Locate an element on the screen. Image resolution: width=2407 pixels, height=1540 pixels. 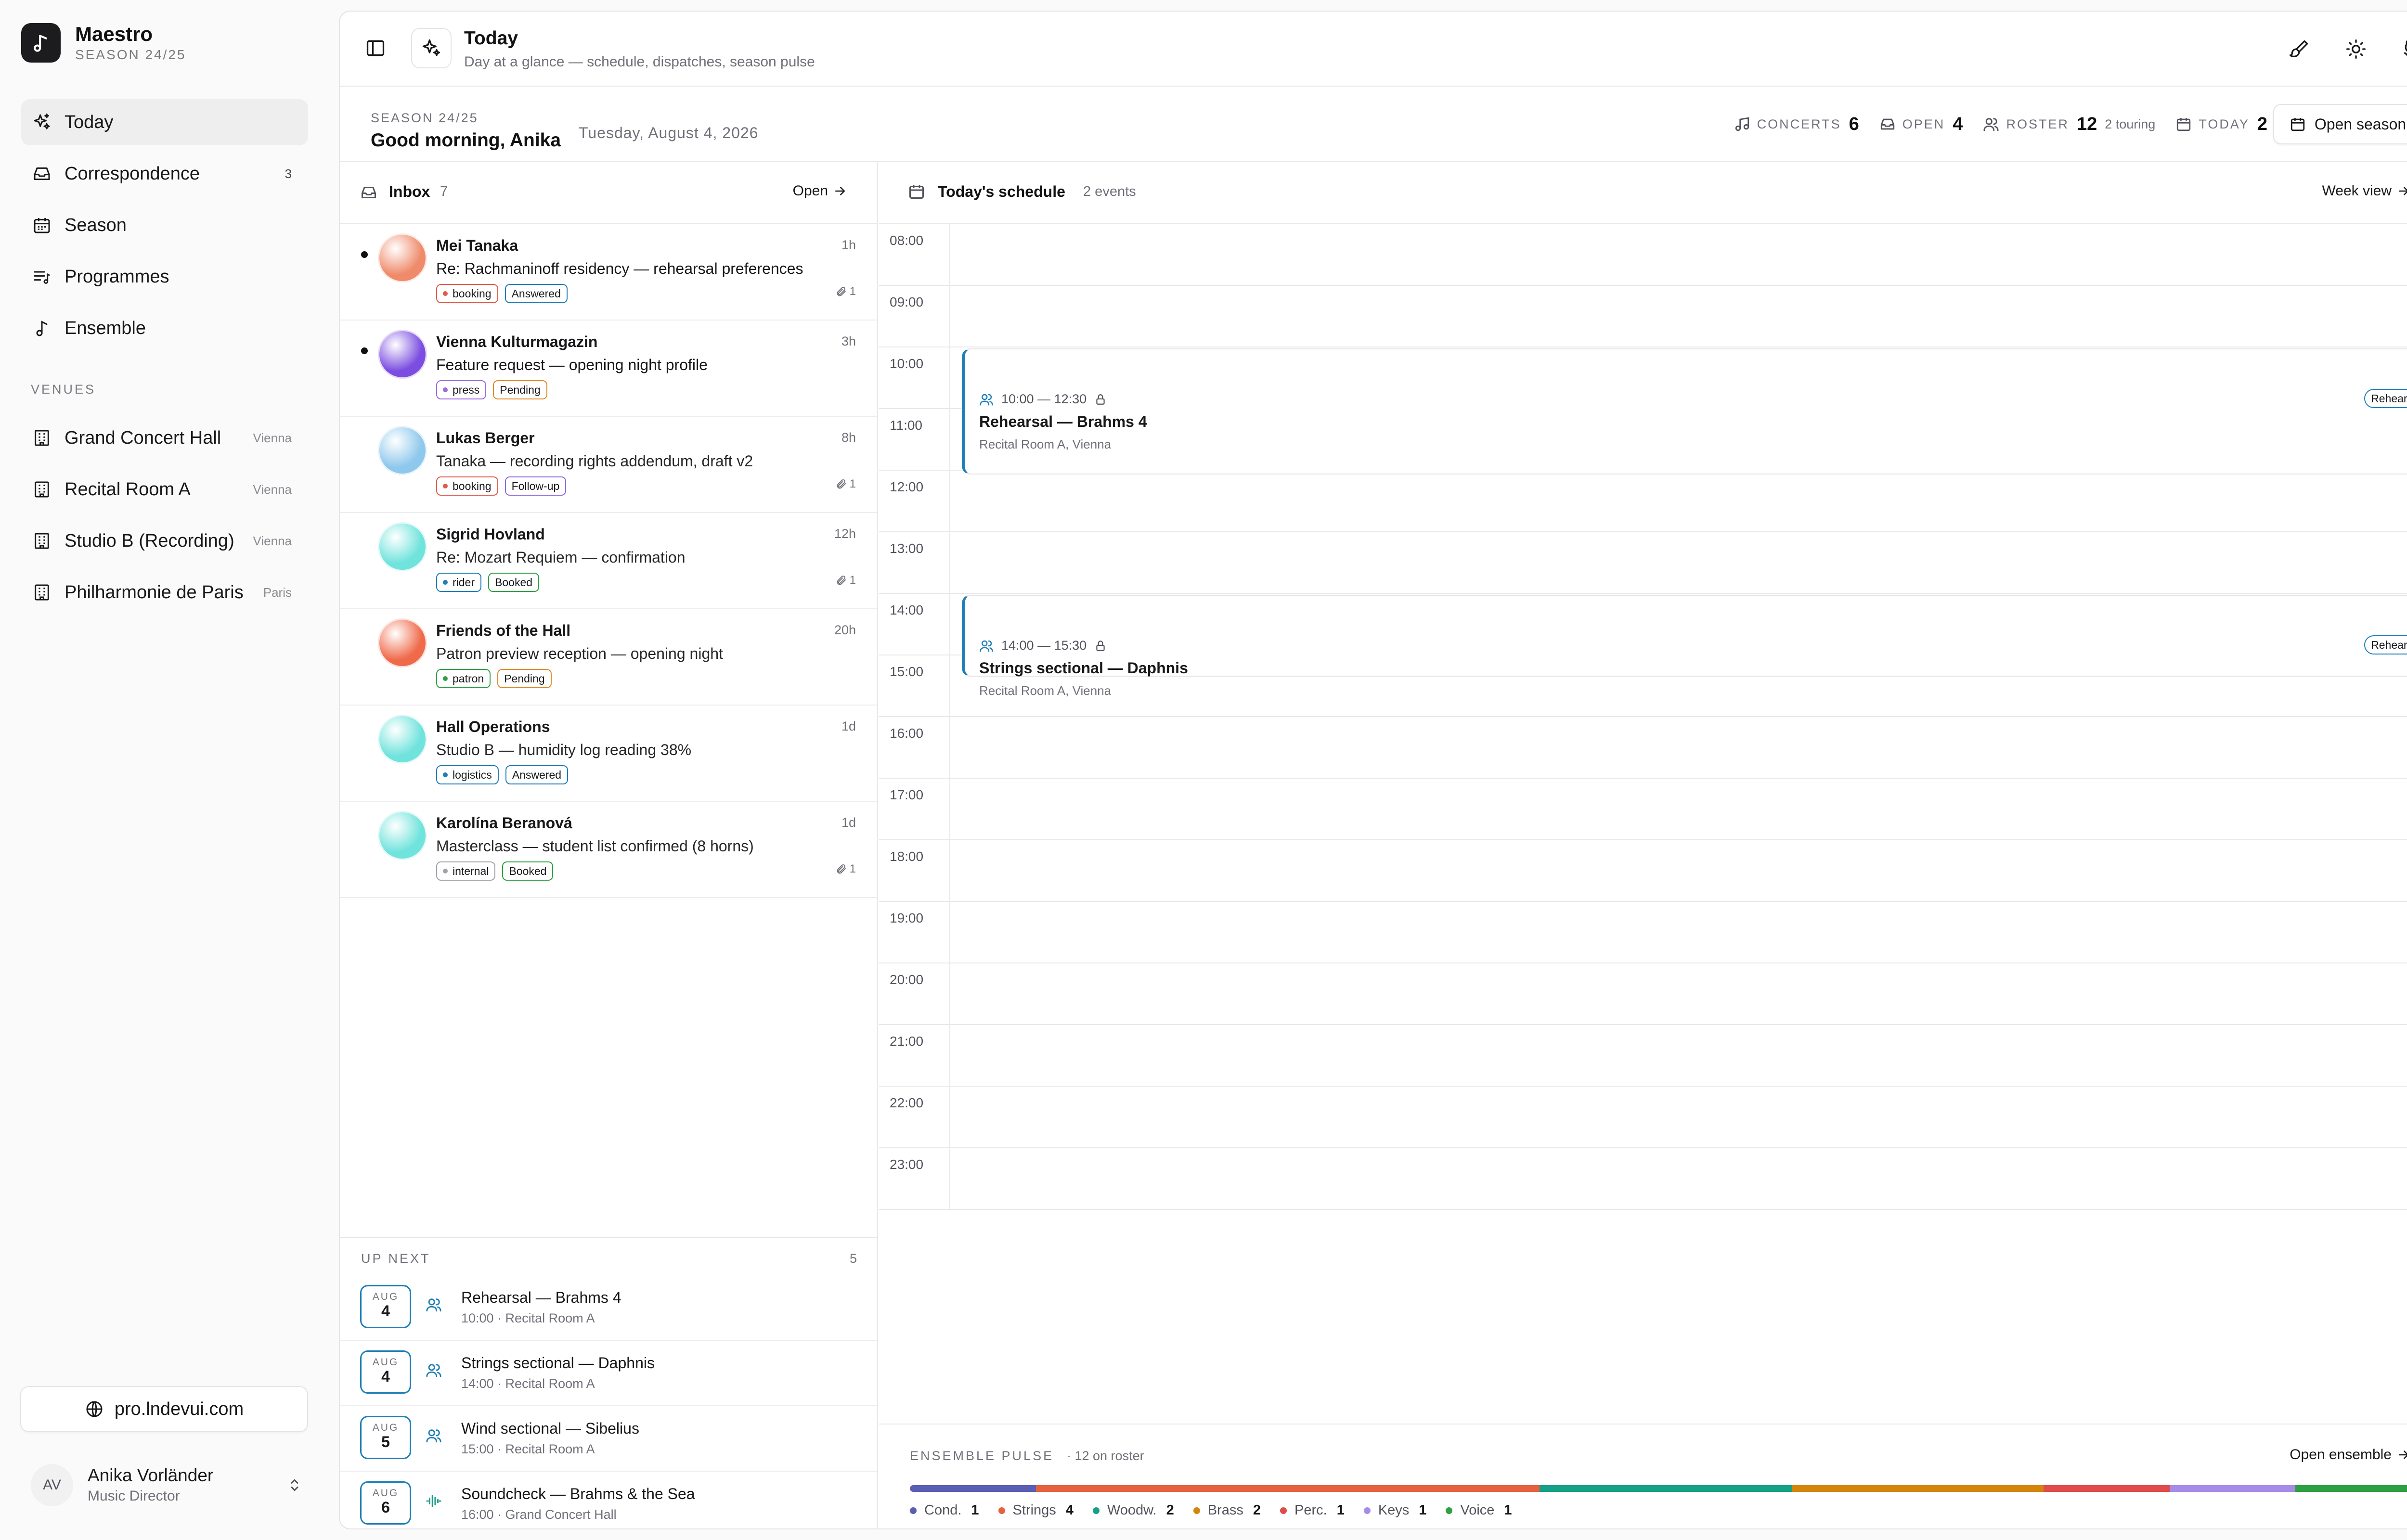
hour-row: 09:00 is located at coordinates (1643, 316).